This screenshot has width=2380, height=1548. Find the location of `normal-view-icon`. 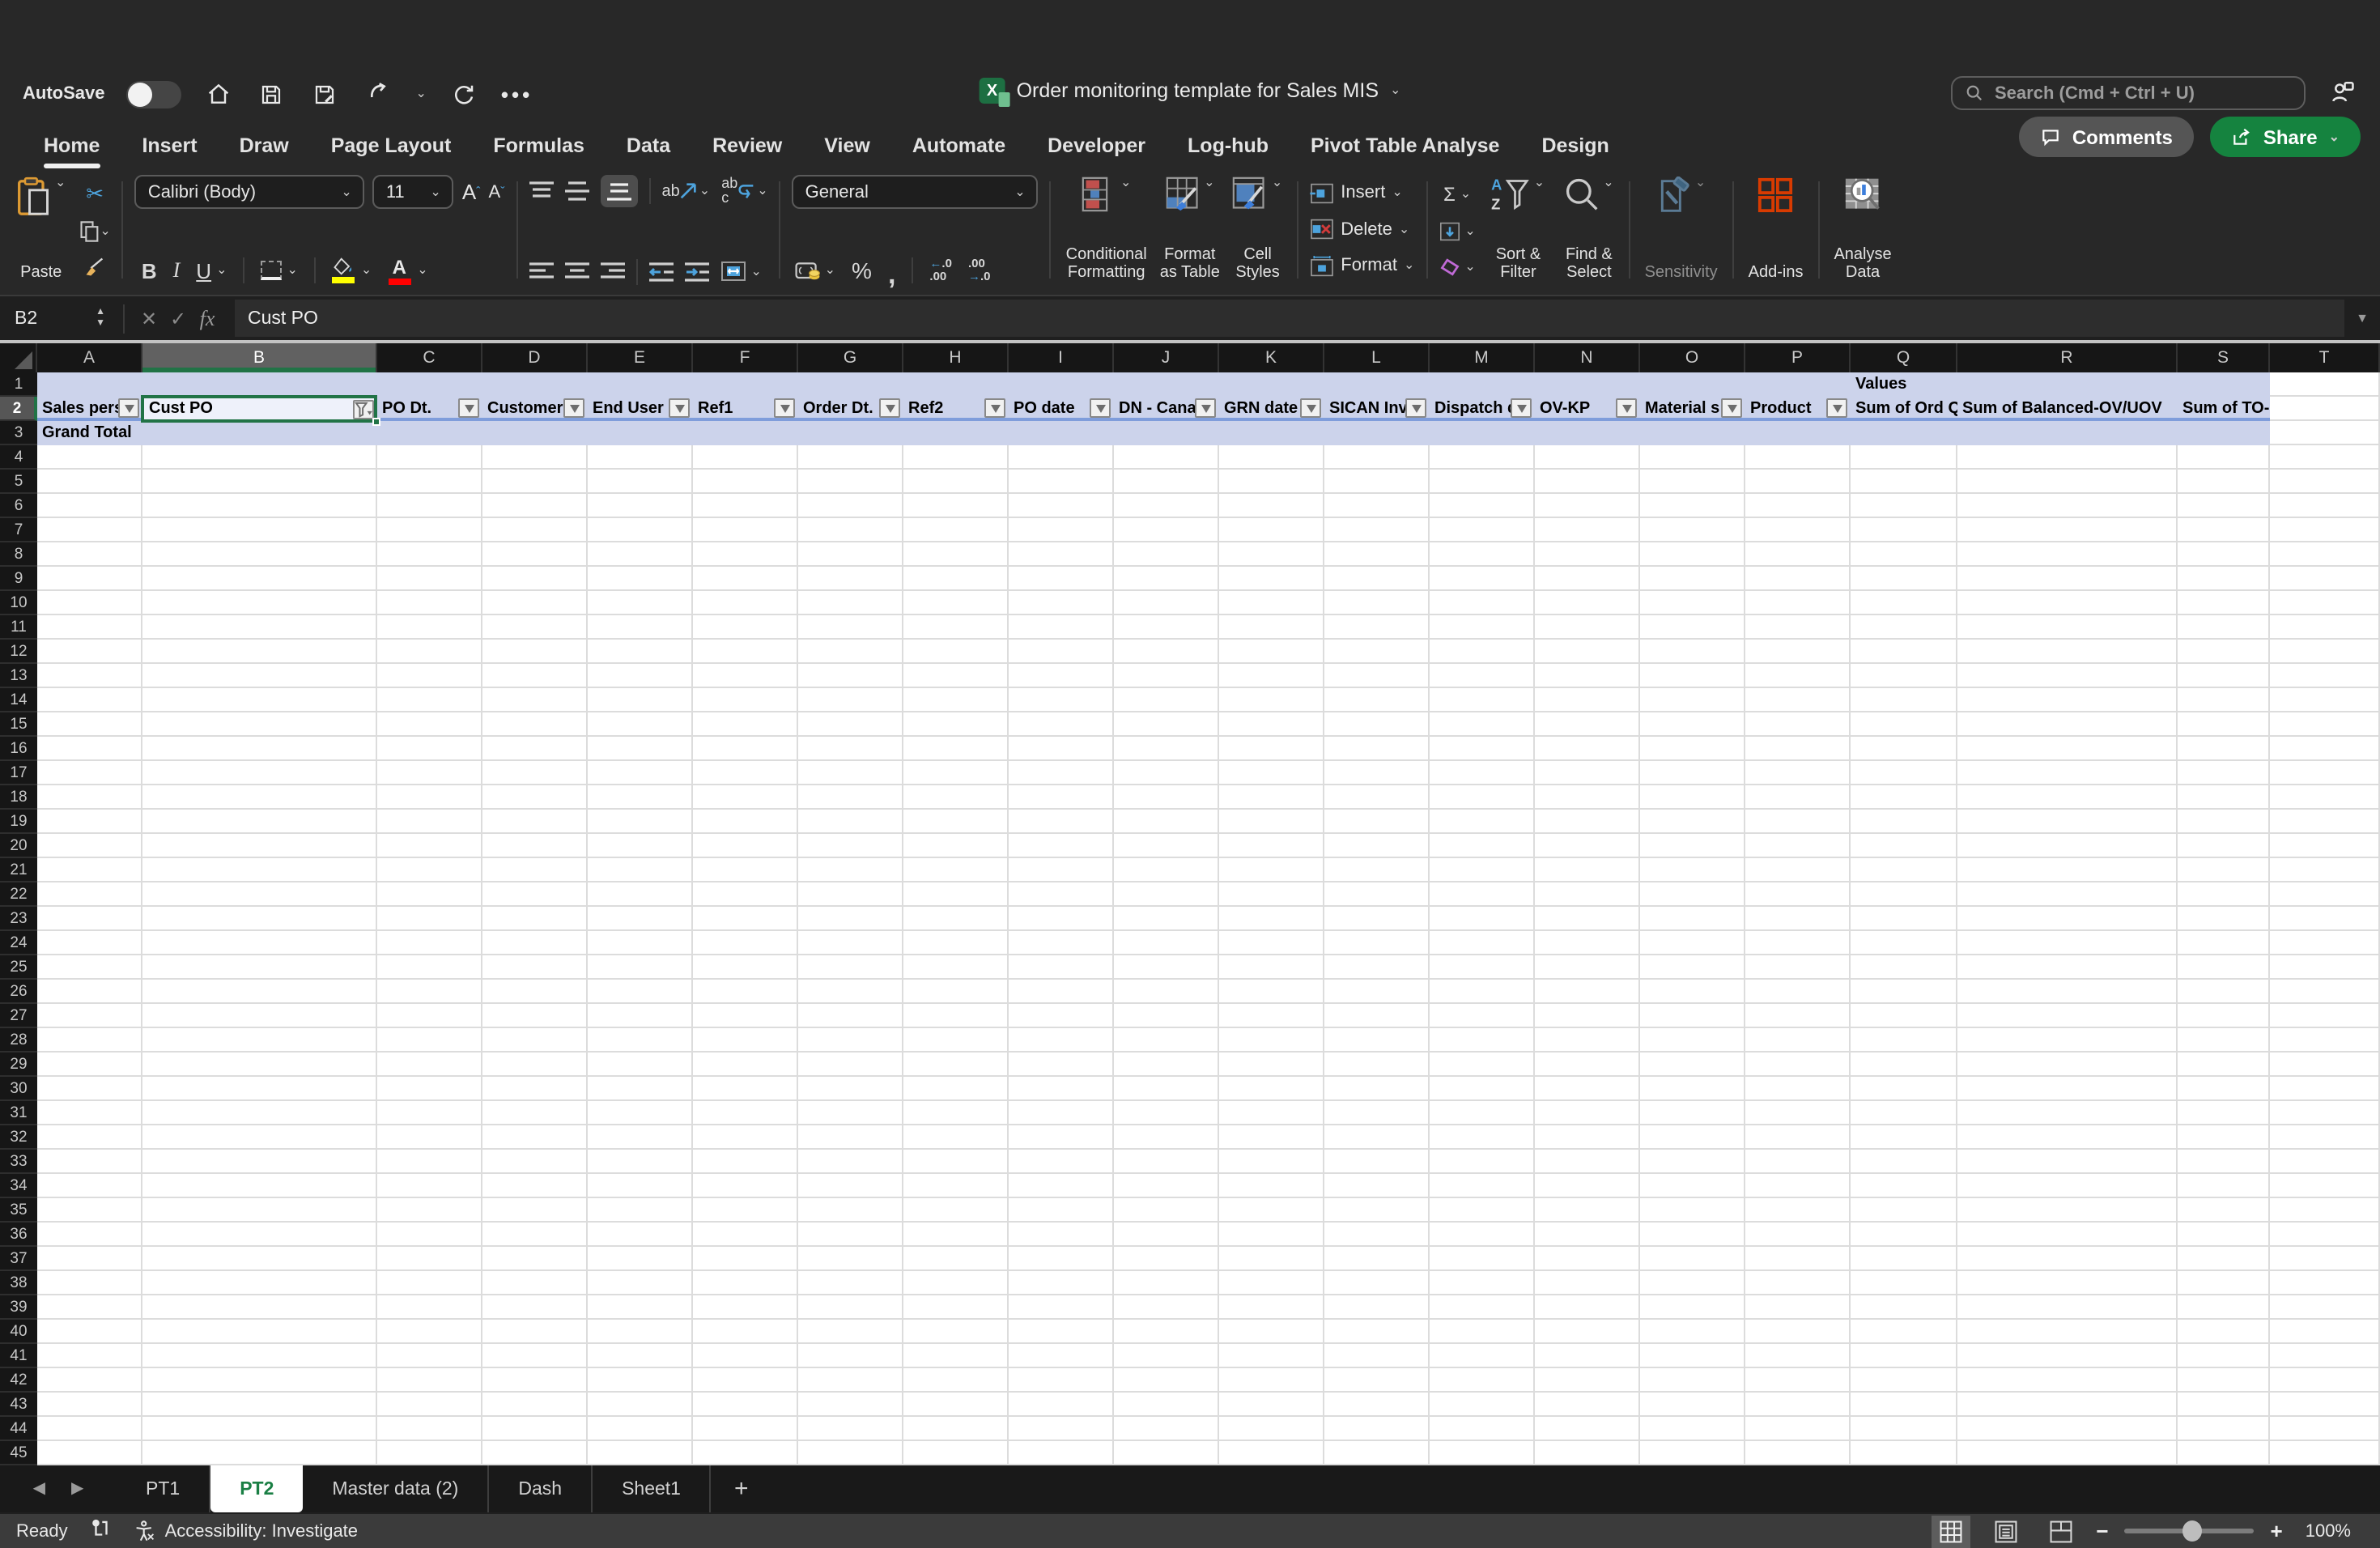

normal-view-icon is located at coordinates (1950, 1532).